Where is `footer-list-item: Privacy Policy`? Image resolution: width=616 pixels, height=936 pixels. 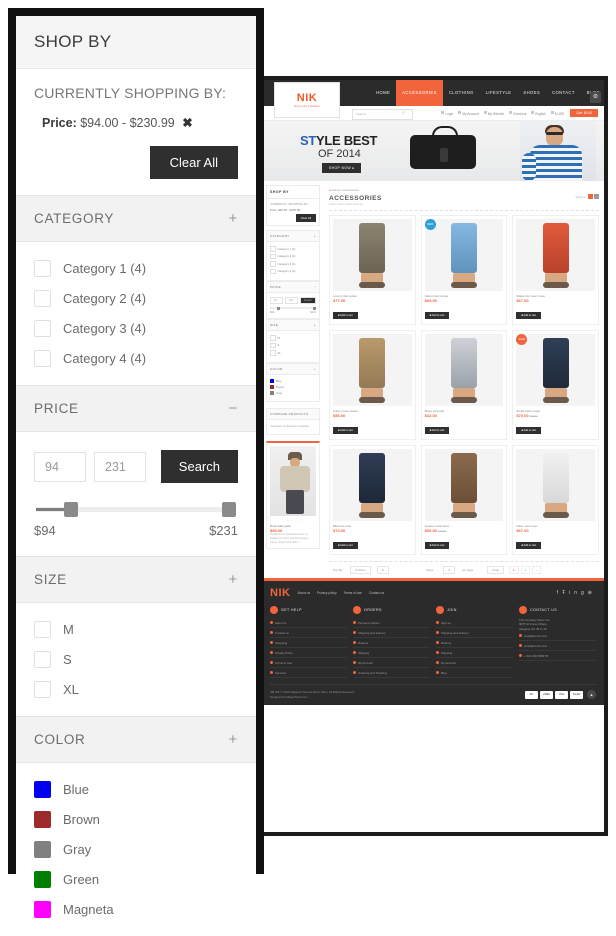 footer-list-item: Privacy Policy is located at coordinates (308, 653).